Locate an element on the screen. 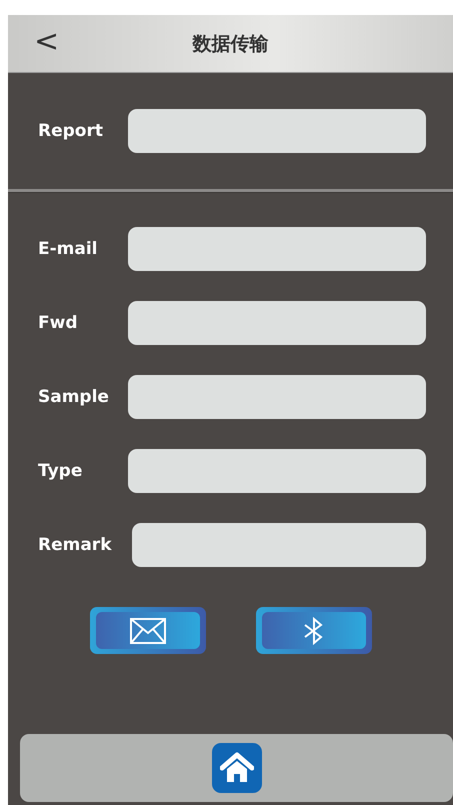 The height and width of the screenshot is (805, 453). field-label: Fwd is located at coordinates (58, 323).